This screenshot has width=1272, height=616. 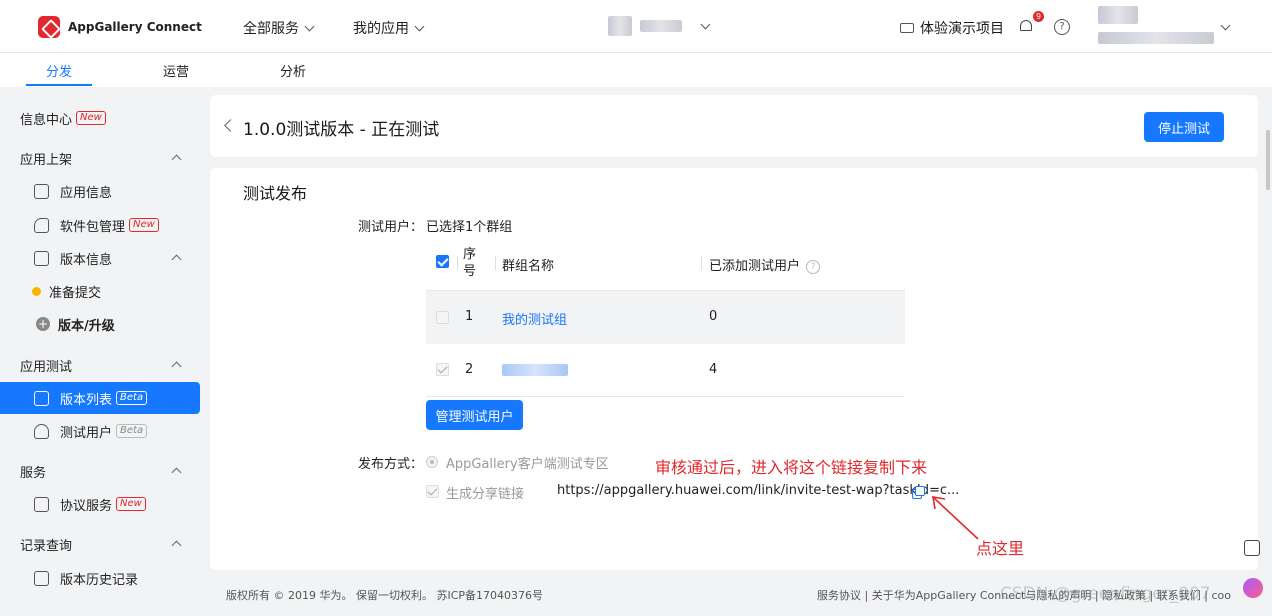 I want to click on copy-icon, so click(x=919, y=493).